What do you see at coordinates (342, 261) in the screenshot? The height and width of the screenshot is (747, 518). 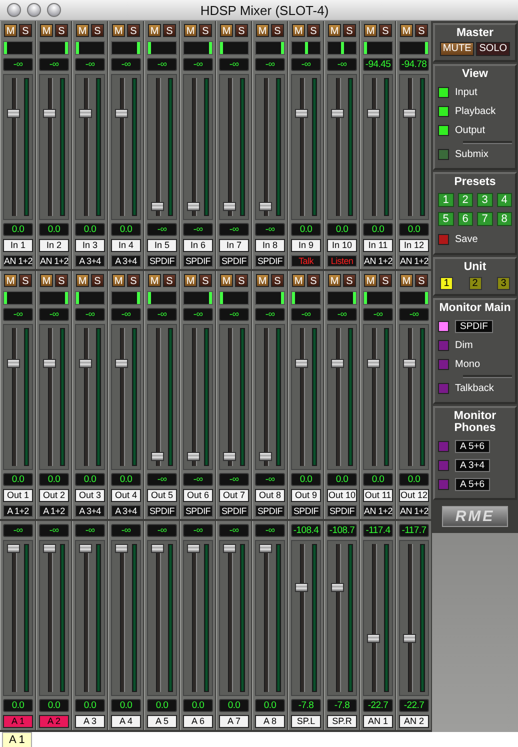 I see `routing-label: Listen` at bounding box center [342, 261].